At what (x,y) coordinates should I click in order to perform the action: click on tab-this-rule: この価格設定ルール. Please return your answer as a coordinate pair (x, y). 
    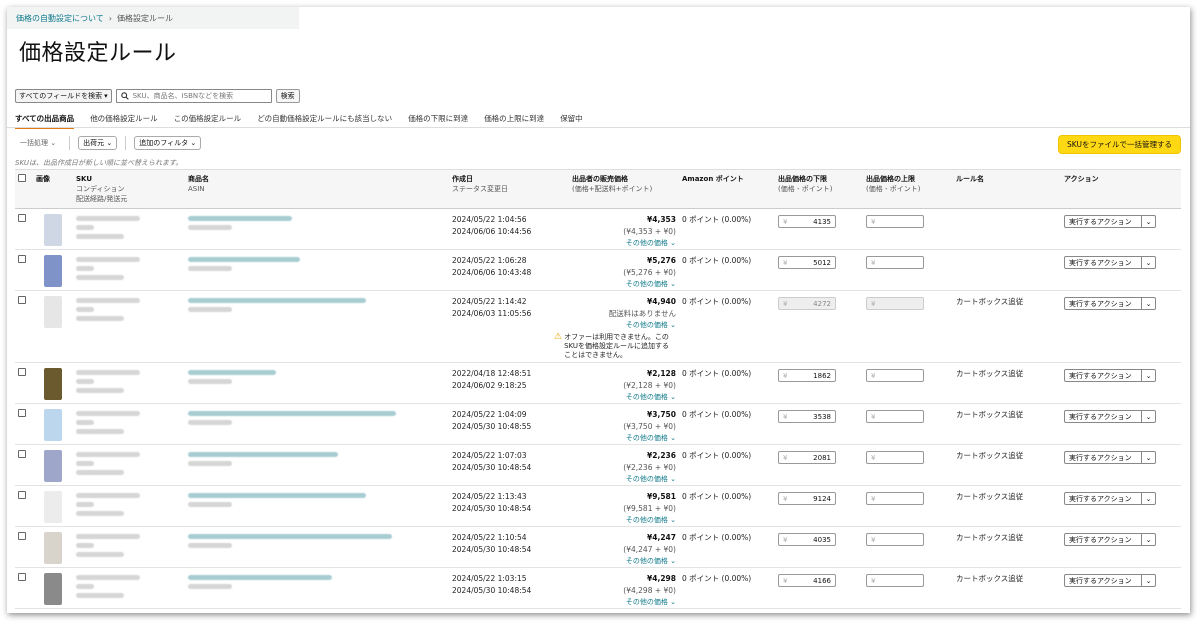
    Looking at the image, I should click on (212, 119).